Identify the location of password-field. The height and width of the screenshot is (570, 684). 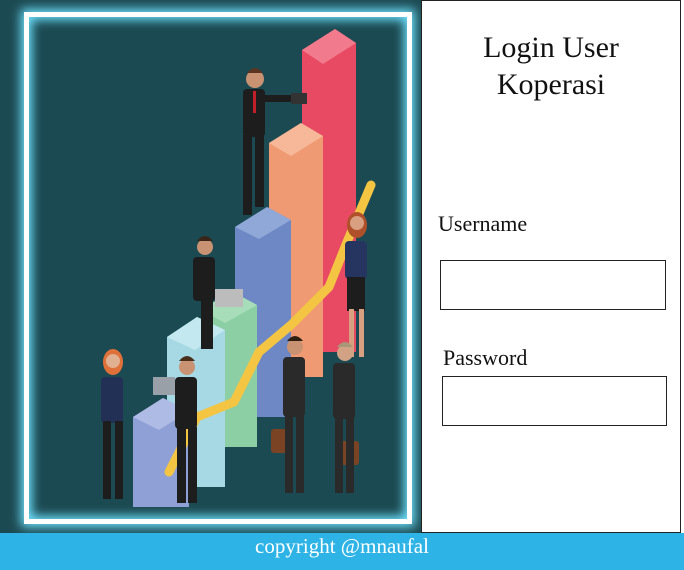
(554, 401).